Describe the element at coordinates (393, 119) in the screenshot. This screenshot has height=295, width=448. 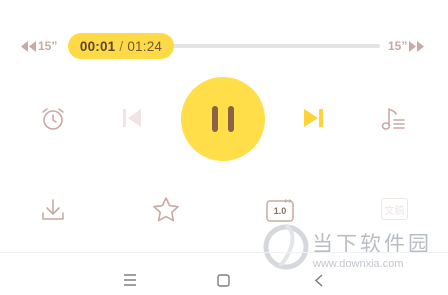
I see `playlist-icon` at that location.